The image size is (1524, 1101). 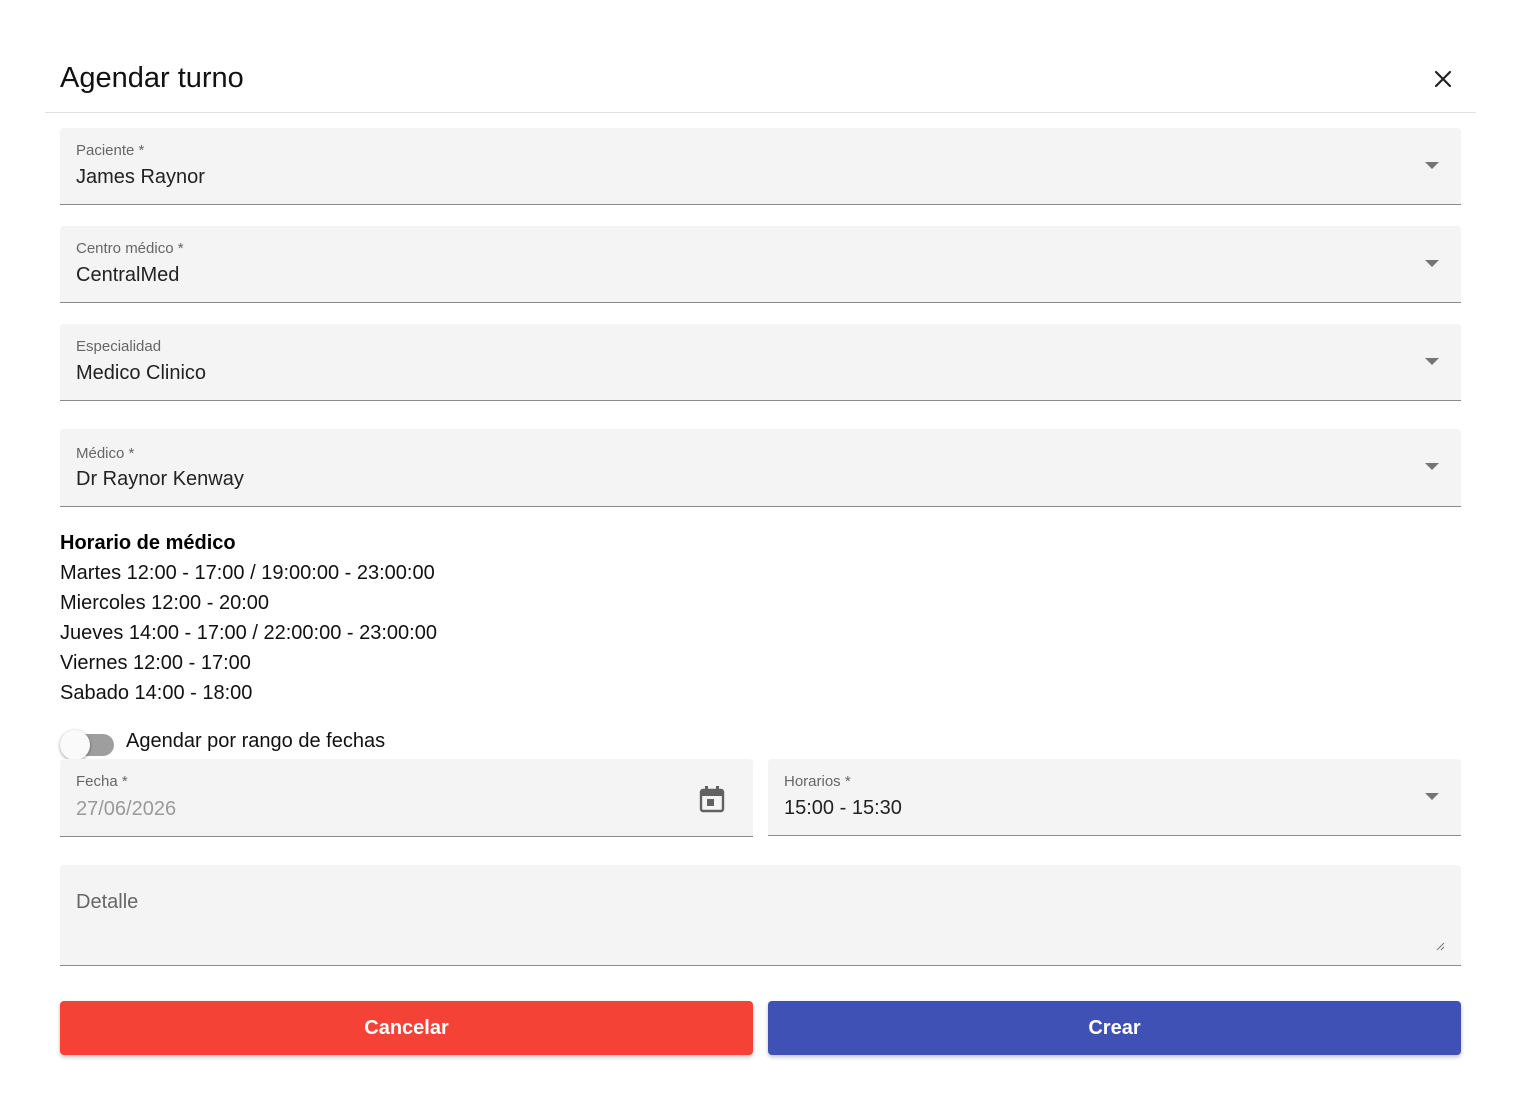 I want to click on doctor-label: Médico *, so click(x=105, y=453).